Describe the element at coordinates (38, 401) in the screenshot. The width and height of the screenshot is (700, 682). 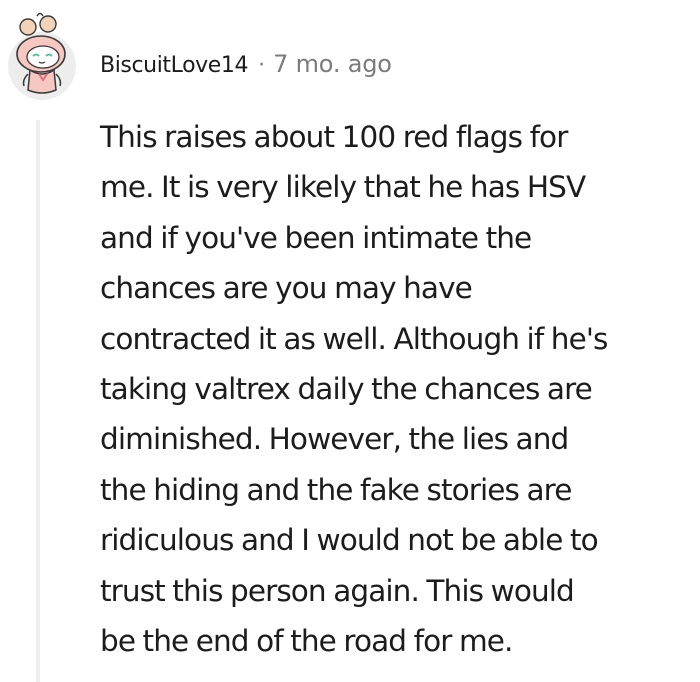
I see `thread-line` at that location.